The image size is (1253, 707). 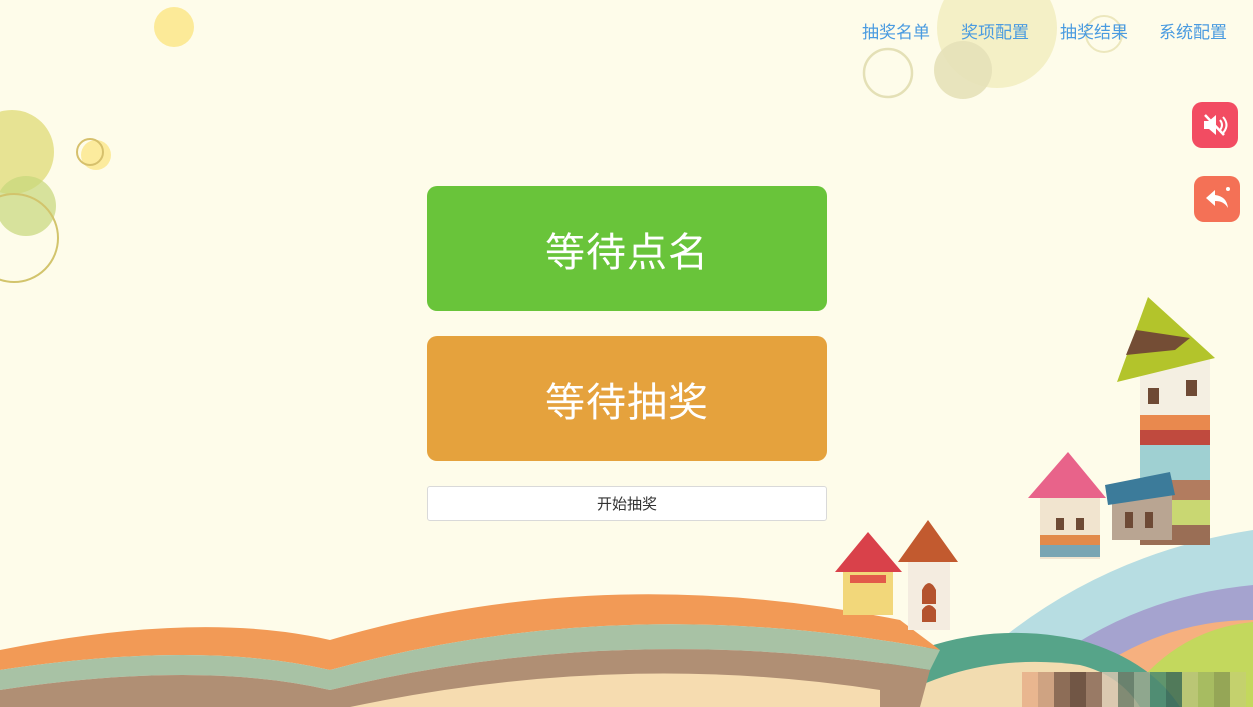 What do you see at coordinates (868, 573) in the screenshot?
I see `red-roof-house` at bounding box center [868, 573].